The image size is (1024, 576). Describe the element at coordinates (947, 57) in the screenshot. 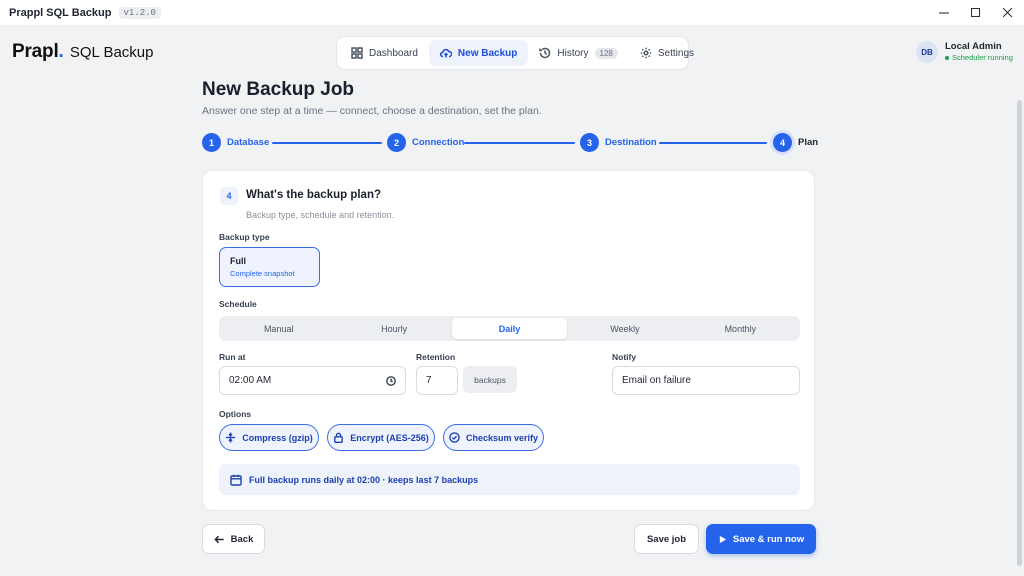

I see `status-dot-icon` at that location.